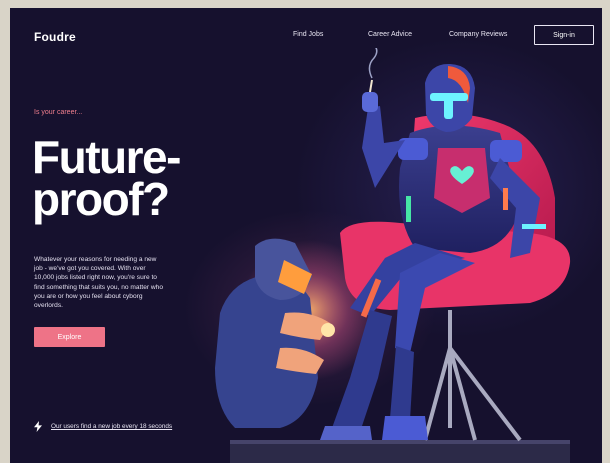 This screenshot has width=610, height=463. Describe the element at coordinates (38, 426) in the screenshot. I see `lightning-icon` at that location.